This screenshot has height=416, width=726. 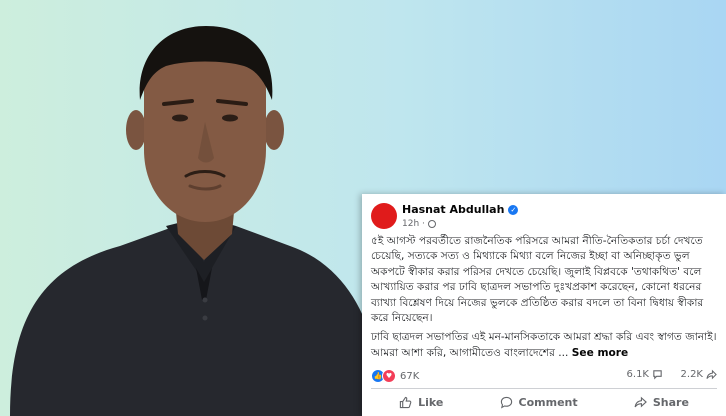 I want to click on actions-divider, so click(x=544, y=388).